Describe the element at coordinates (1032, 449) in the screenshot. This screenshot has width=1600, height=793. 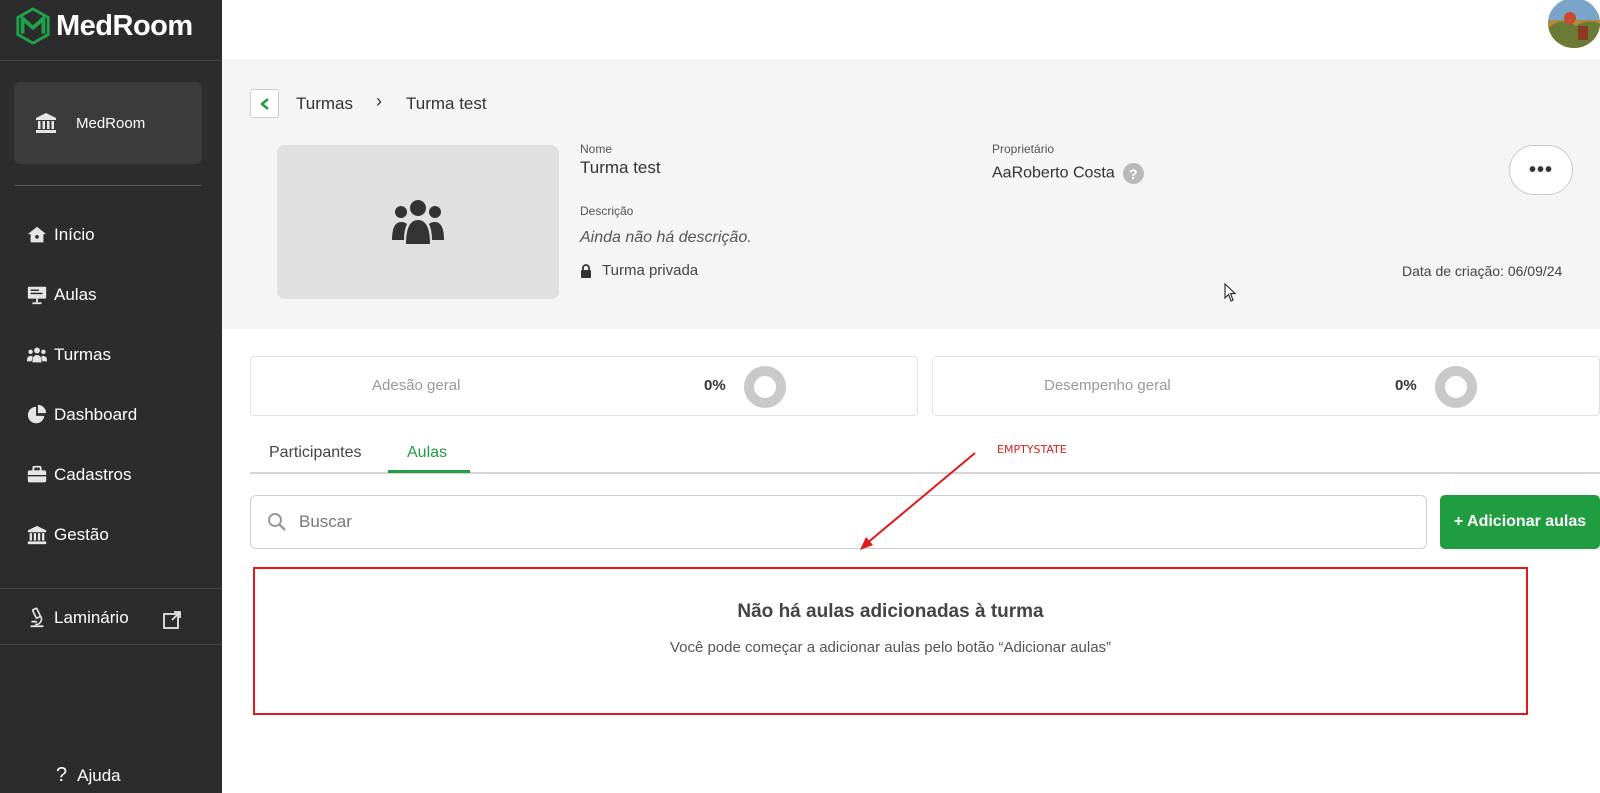
I see `annotation-label: EMPTYSTATE` at that location.